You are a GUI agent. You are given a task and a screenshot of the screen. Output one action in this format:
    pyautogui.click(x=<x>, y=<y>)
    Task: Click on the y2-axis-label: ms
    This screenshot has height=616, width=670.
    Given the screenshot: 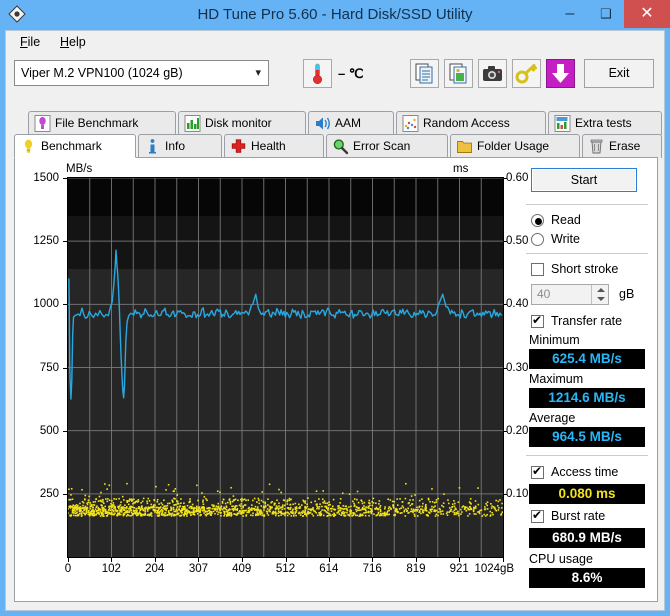 What is the action you would take?
    pyautogui.click(x=461, y=169)
    